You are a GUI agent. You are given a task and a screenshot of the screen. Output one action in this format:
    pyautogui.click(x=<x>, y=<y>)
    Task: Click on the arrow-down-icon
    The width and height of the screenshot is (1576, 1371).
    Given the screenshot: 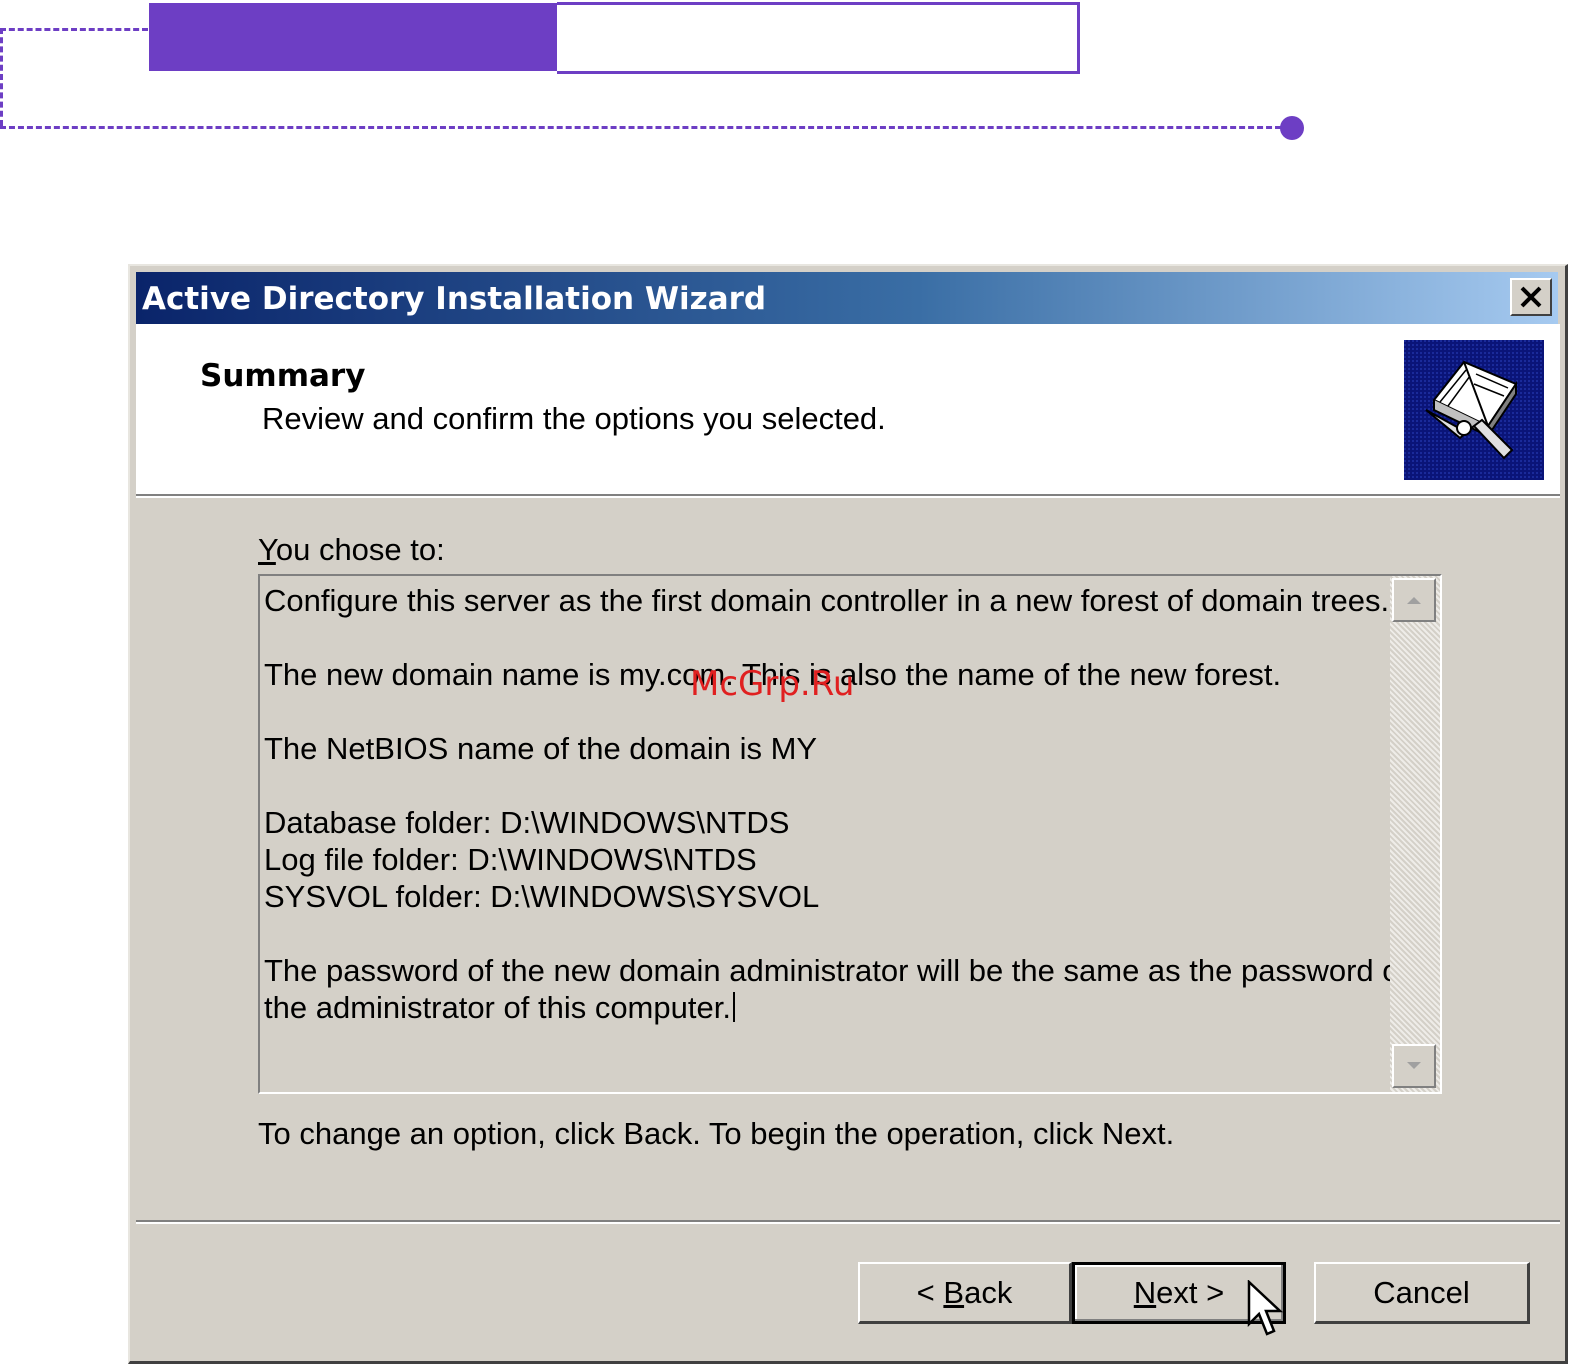 What is the action you would take?
    pyautogui.click(x=1414, y=1065)
    